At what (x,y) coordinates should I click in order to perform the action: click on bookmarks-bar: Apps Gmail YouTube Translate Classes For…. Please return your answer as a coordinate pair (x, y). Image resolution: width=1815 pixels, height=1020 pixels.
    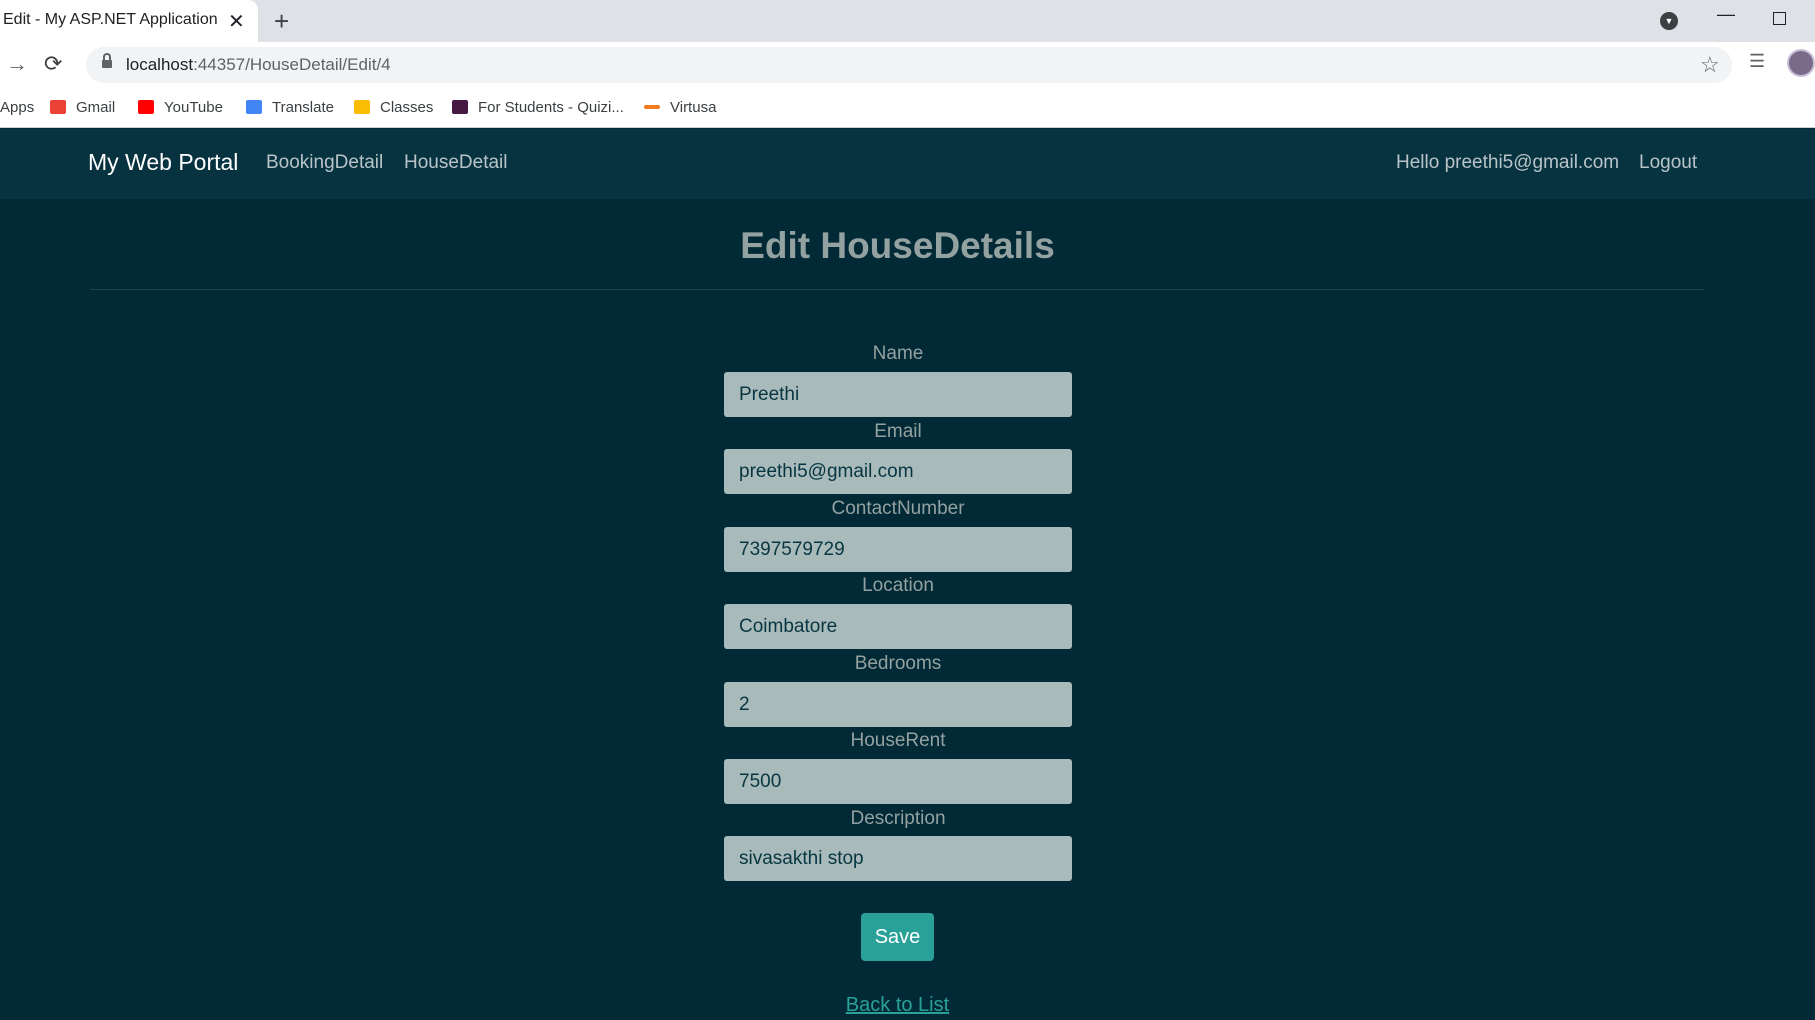
    Looking at the image, I should click on (907, 108).